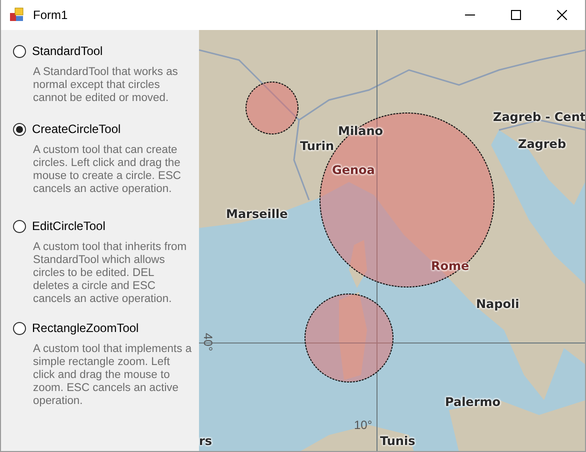  Describe the element at coordinates (363, 425) in the screenshot. I see `grid-label: 10°` at that location.